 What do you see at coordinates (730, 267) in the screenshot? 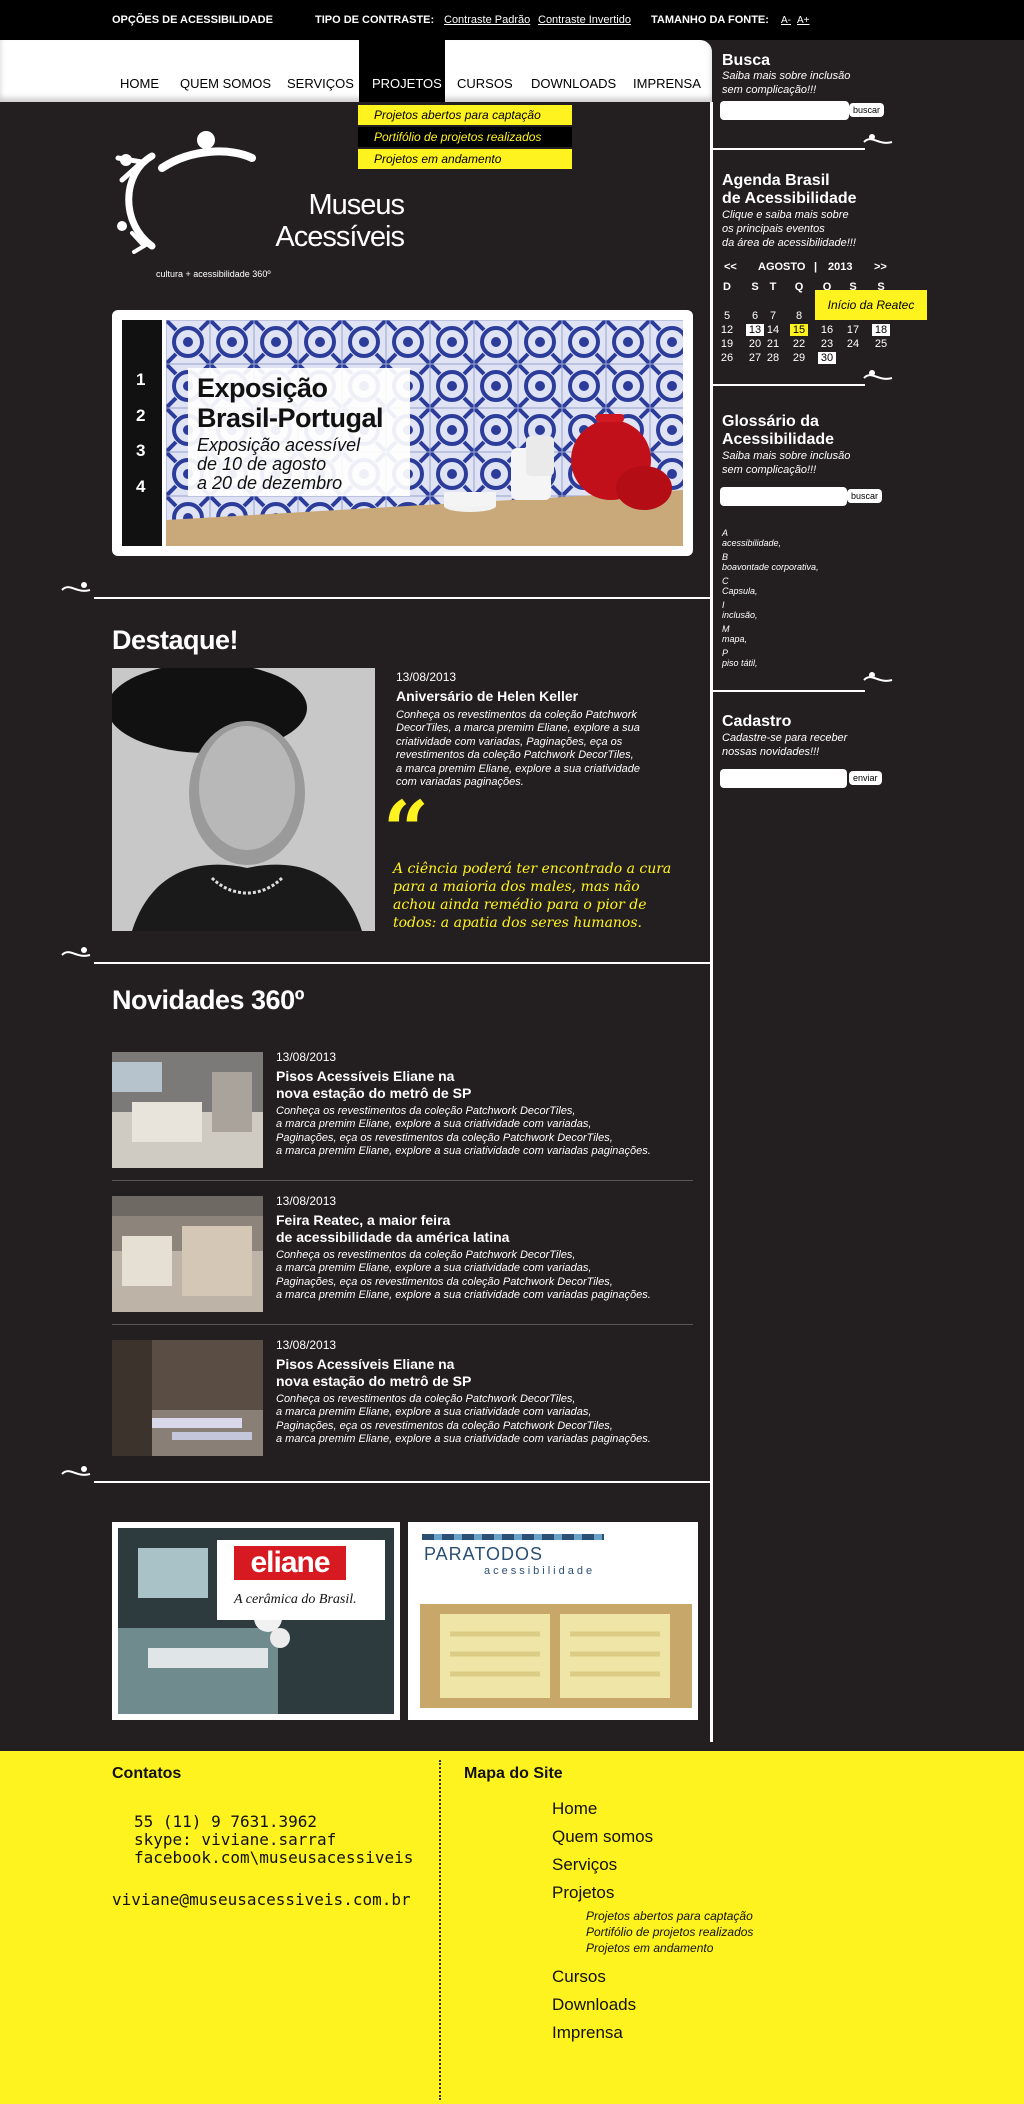
I see `calendar-prev: <<` at bounding box center [730, 267].